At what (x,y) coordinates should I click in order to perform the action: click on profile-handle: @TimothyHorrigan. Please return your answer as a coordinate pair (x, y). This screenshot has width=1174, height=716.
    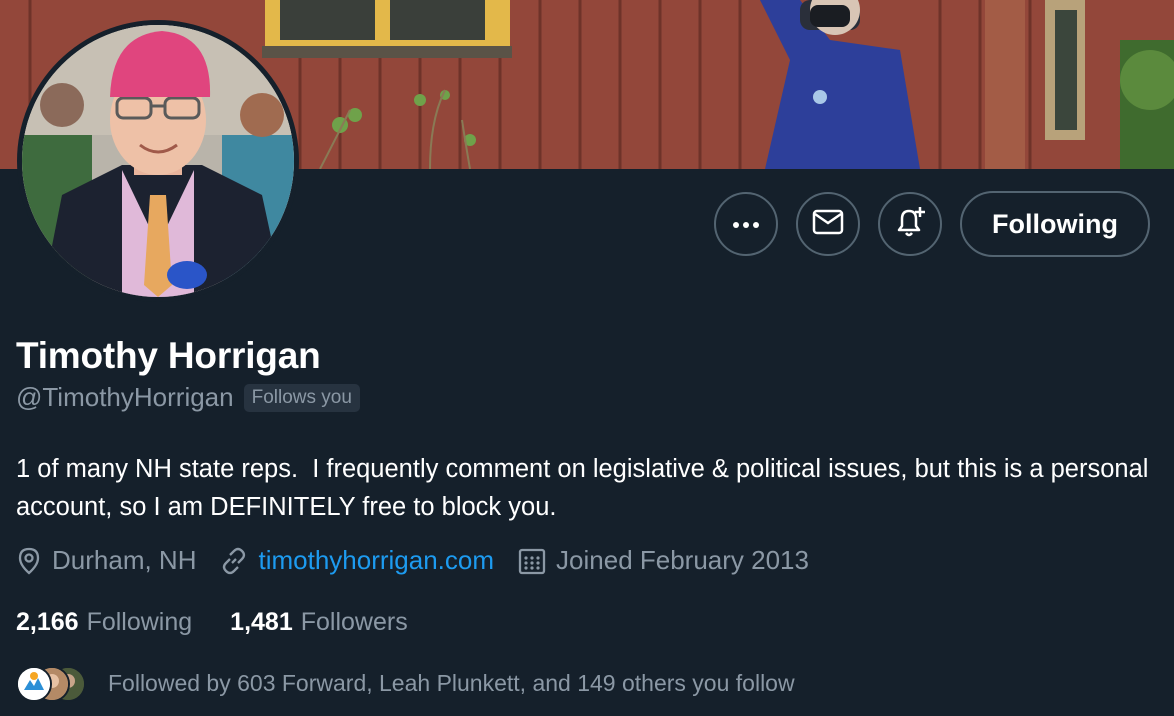
    Looking at the image, I should click on (125, 397).